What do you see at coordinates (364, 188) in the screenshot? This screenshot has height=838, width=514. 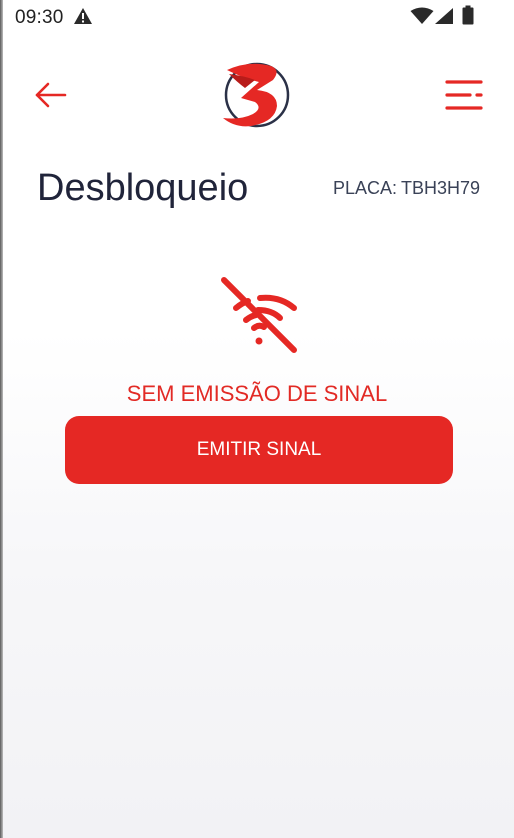 I see `plate-label: PLACA:` at bounding box center [364, 188].